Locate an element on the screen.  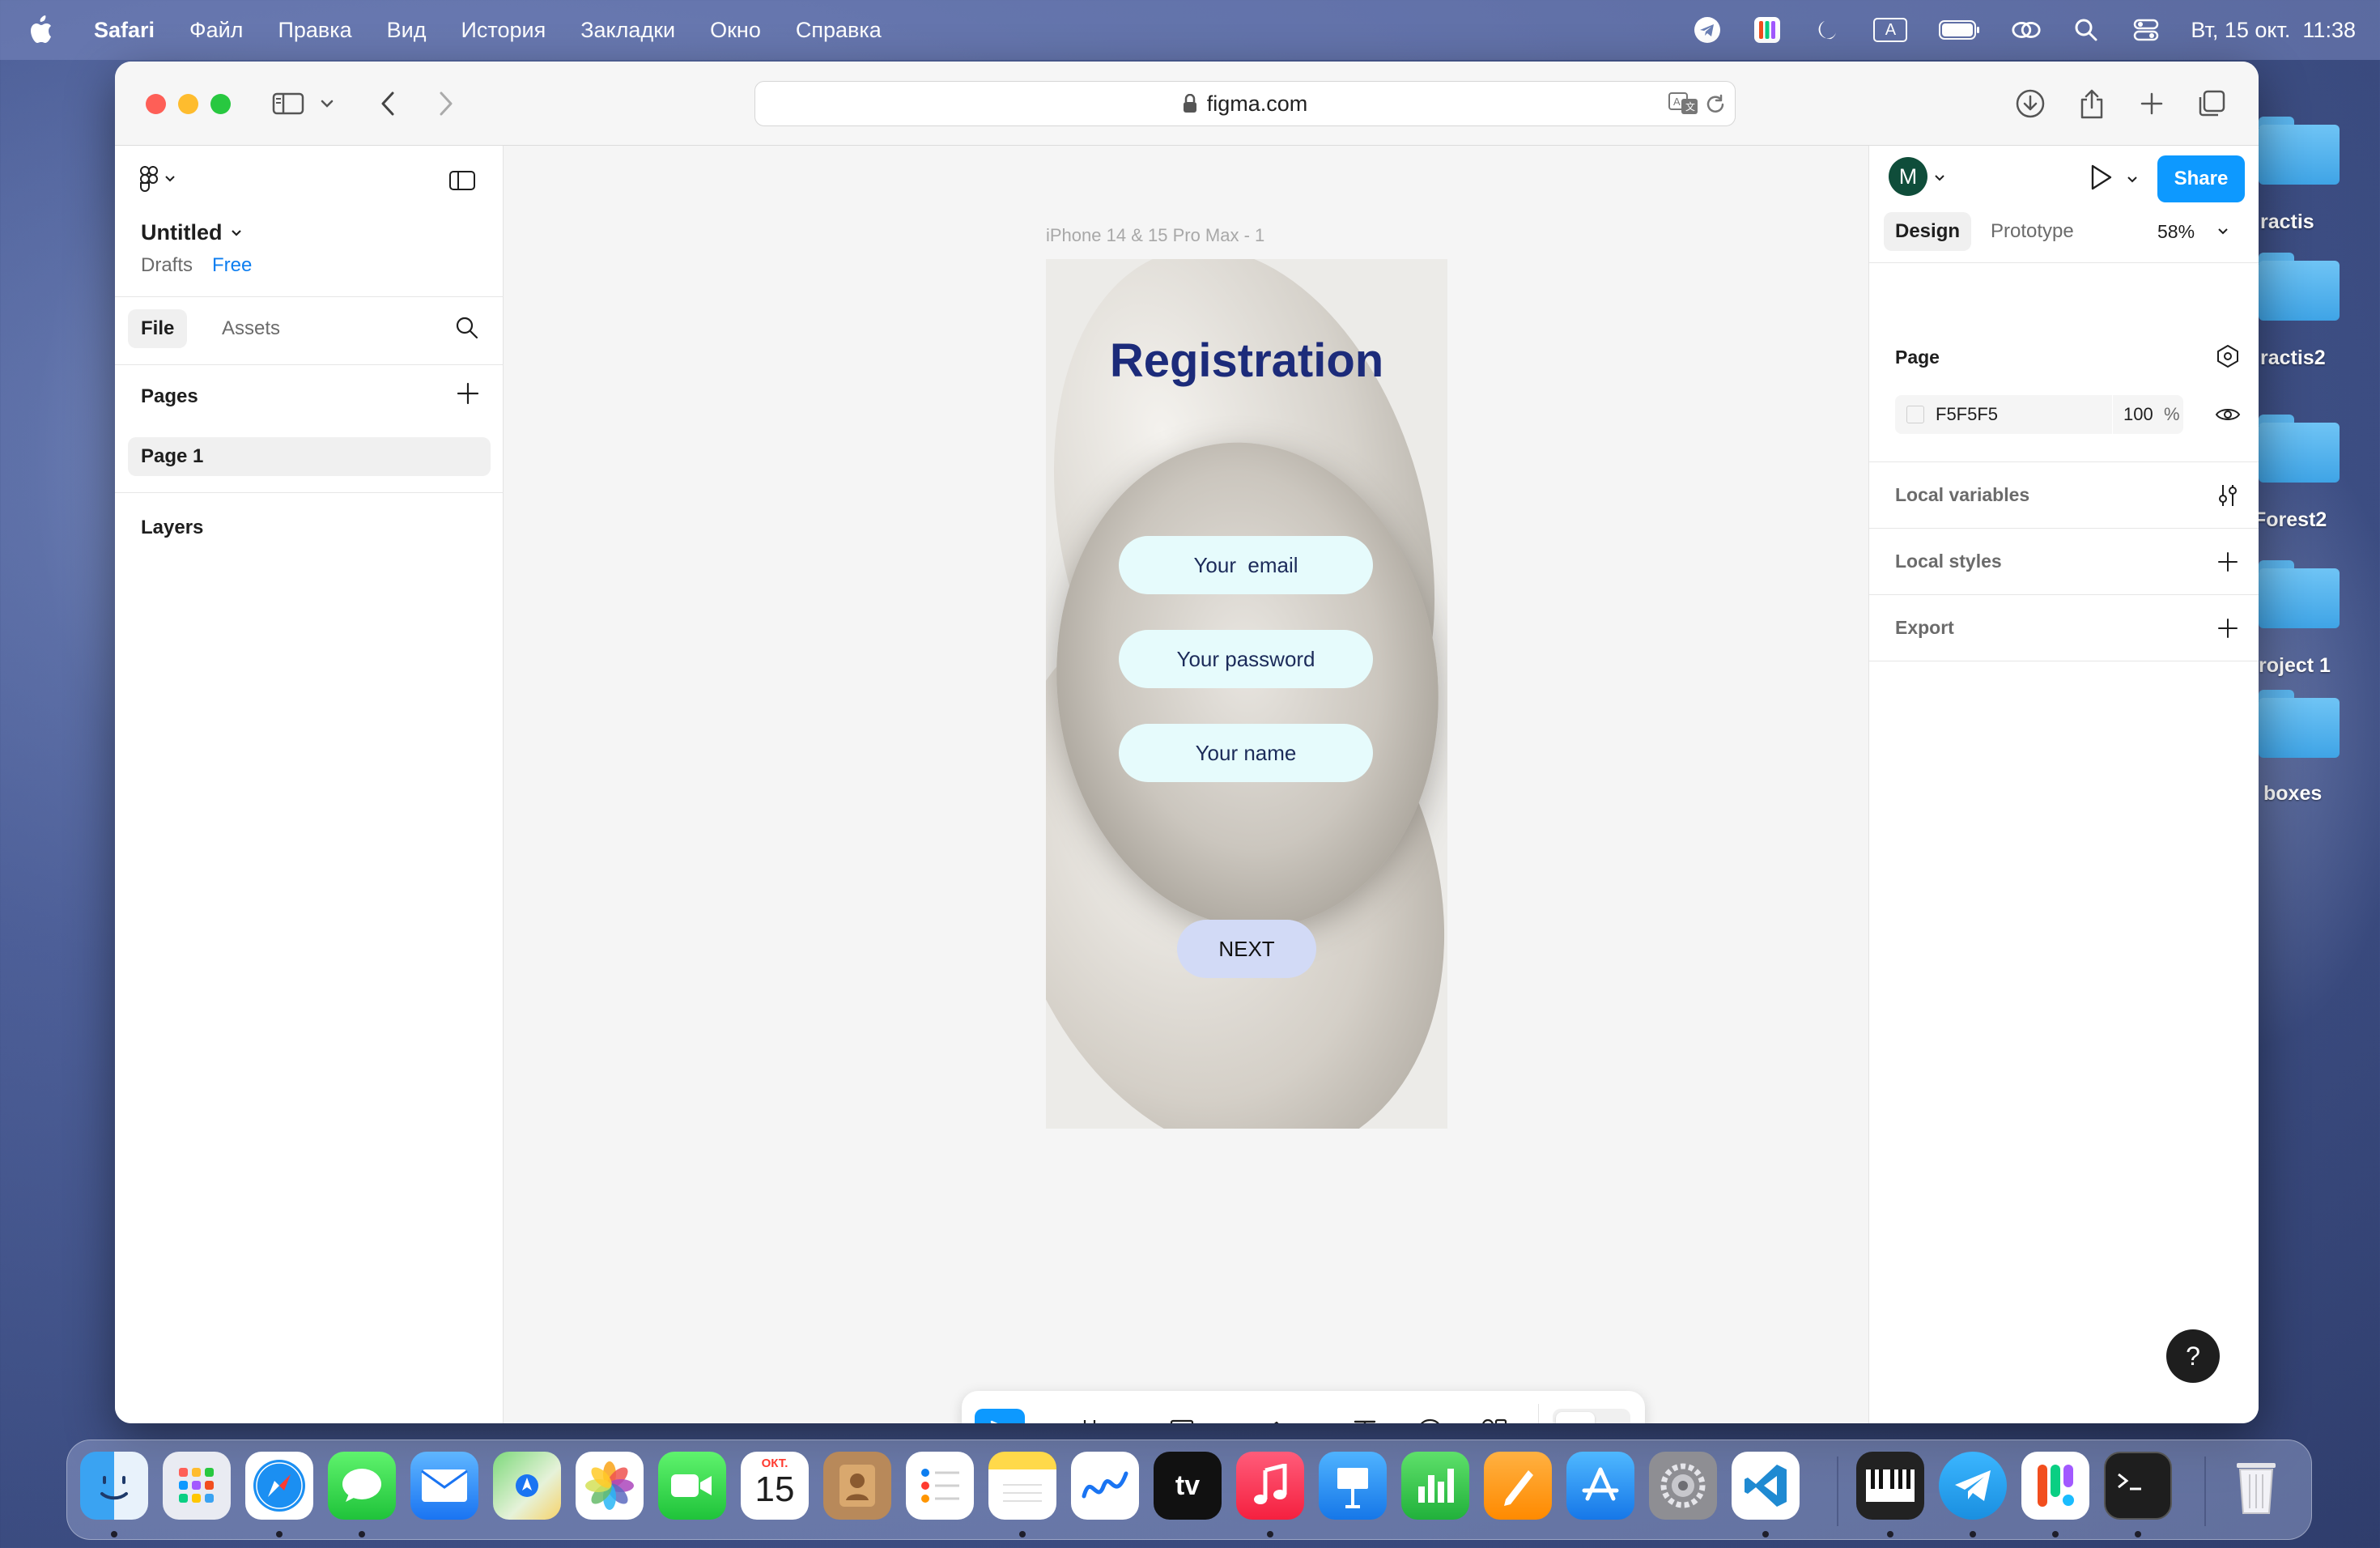
notes-icon is located at coordinates (1022, 1486).